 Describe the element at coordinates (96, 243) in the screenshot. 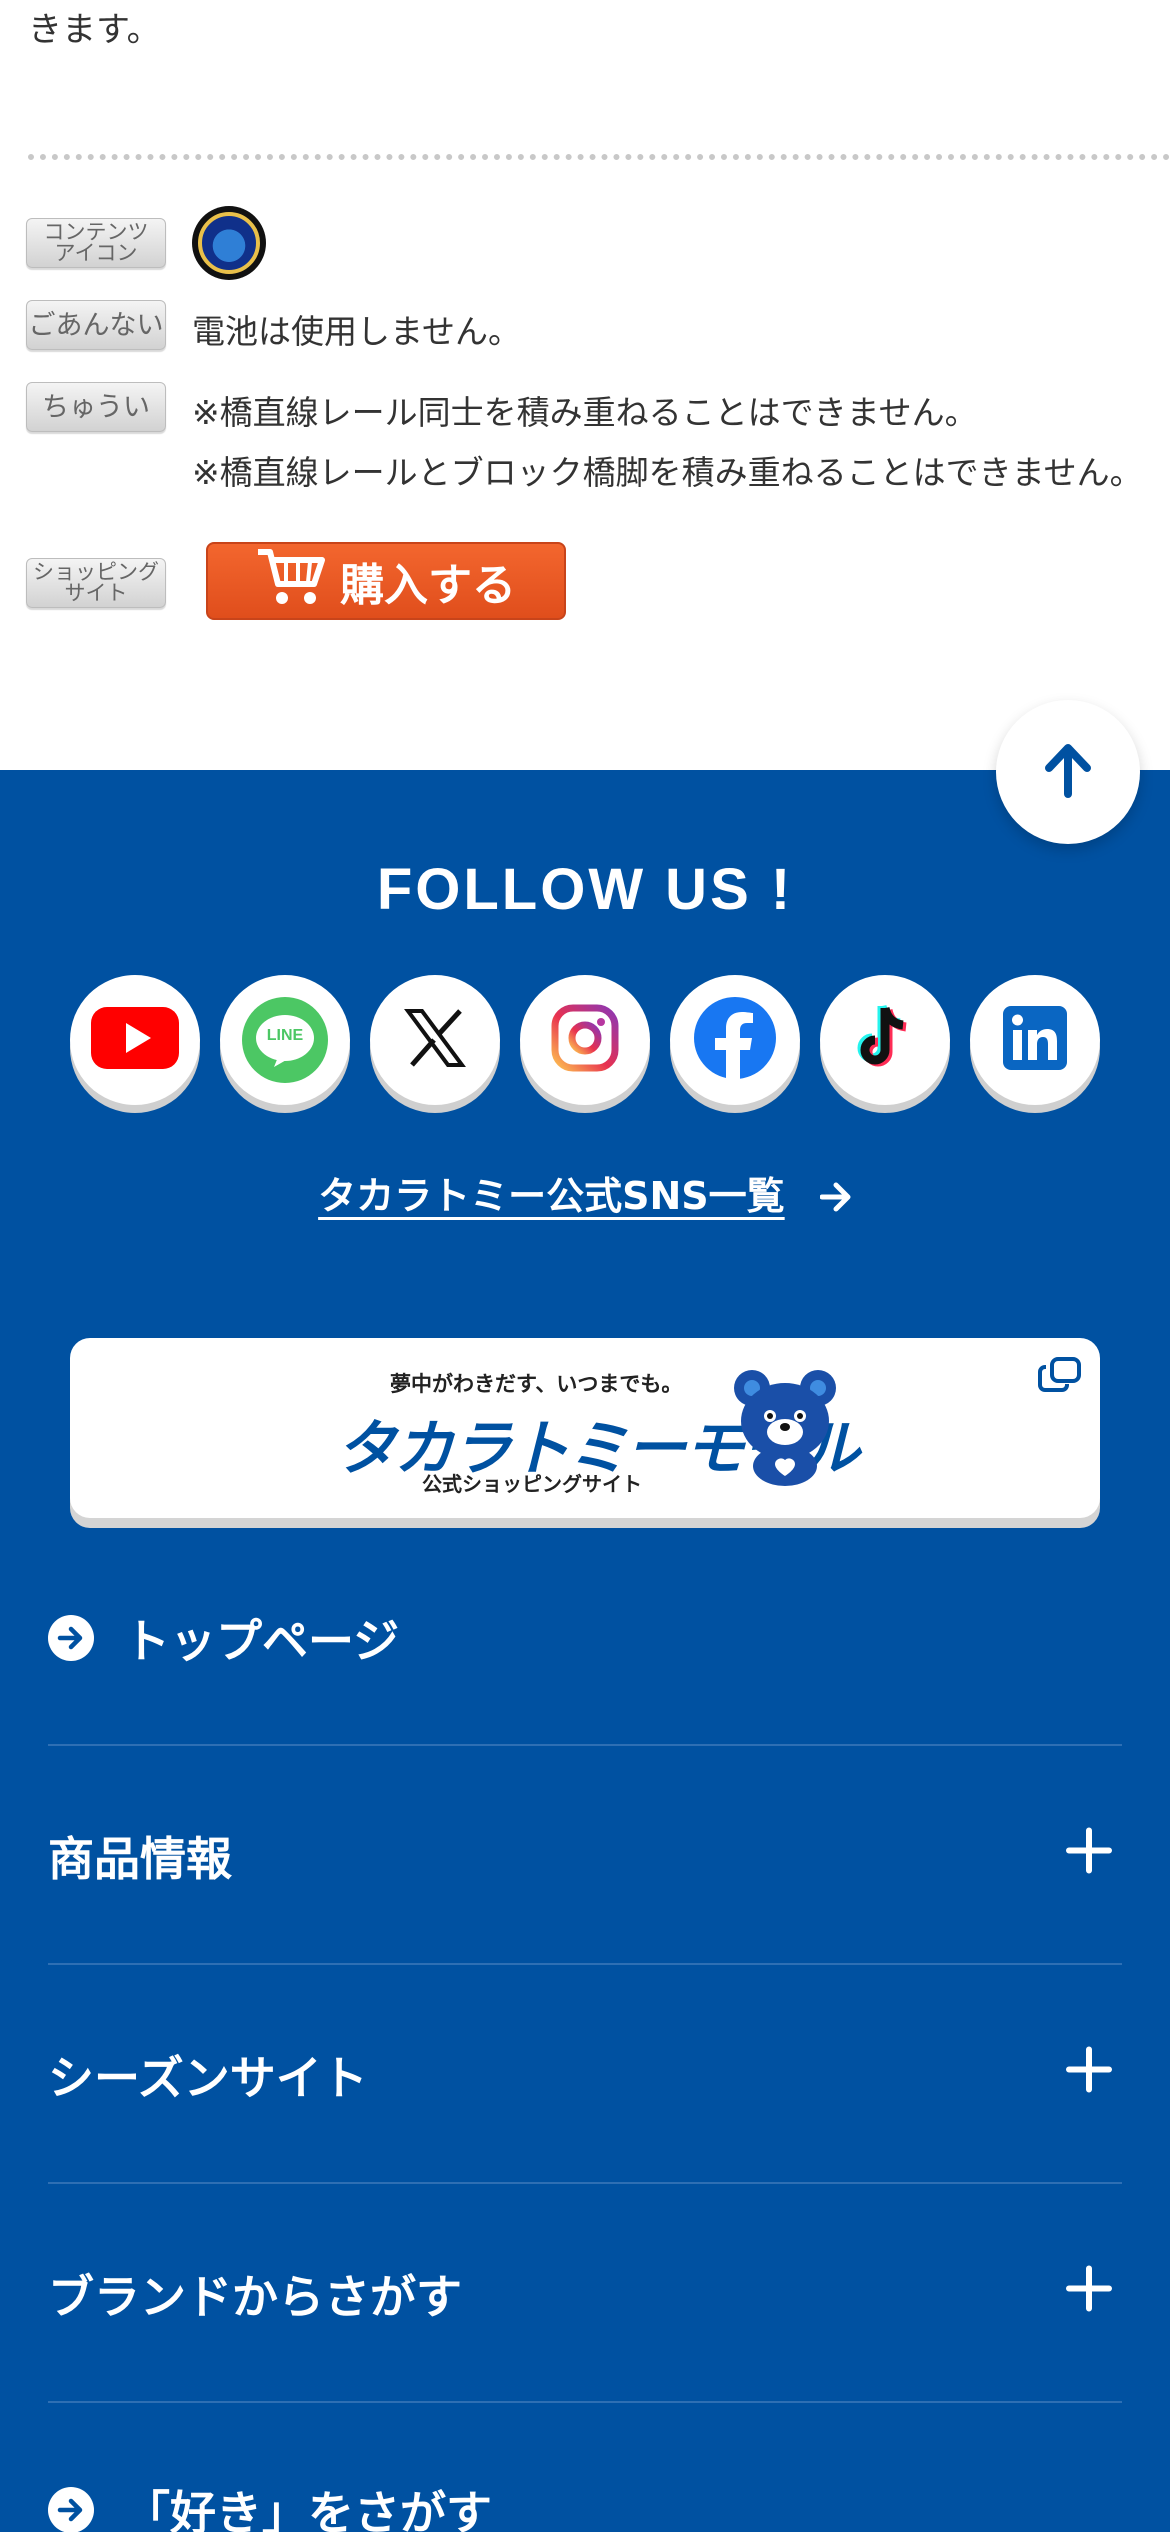

I see `content-icon-label: コンテンツ アイコン` at that location.